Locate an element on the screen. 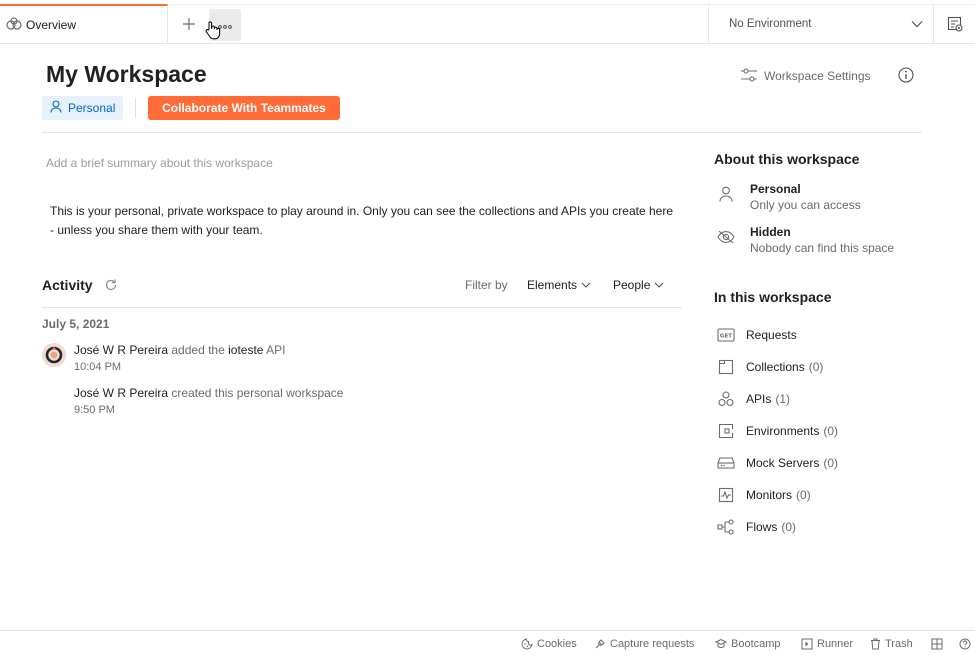 The image size is (975, 655). bootcamp-label: Bootcamp is located at coordinates (756, 644).